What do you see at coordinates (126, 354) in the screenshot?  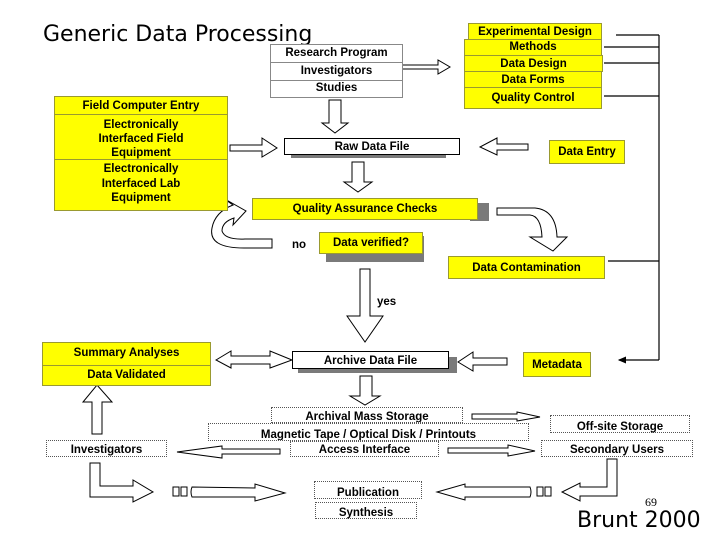 I see `summary-analyses-box: Summary Analyses` at bounding box center [126, 354].